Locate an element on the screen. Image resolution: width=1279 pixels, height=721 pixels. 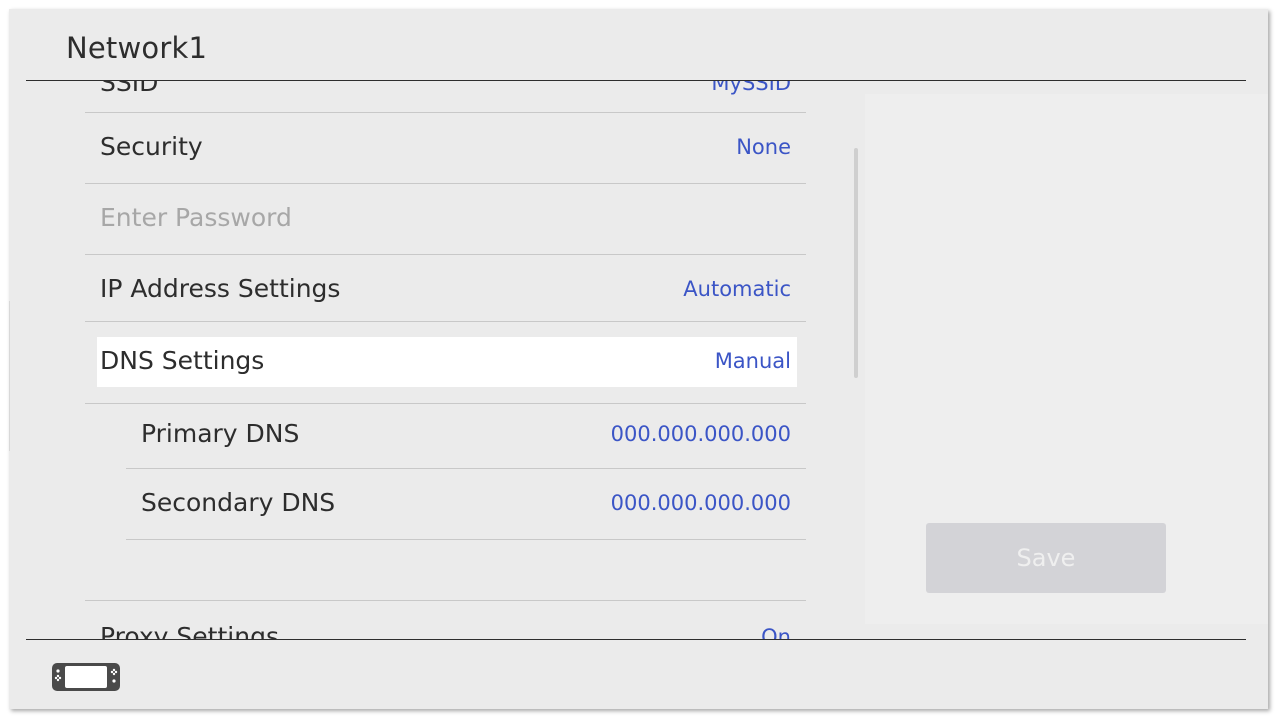
dns-label: DNS Settings is located at coordinates (182, 360).